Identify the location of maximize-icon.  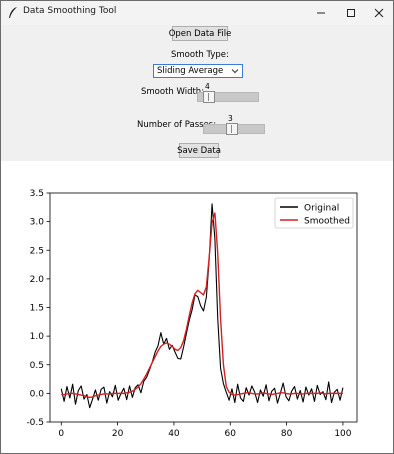
(351, 13).